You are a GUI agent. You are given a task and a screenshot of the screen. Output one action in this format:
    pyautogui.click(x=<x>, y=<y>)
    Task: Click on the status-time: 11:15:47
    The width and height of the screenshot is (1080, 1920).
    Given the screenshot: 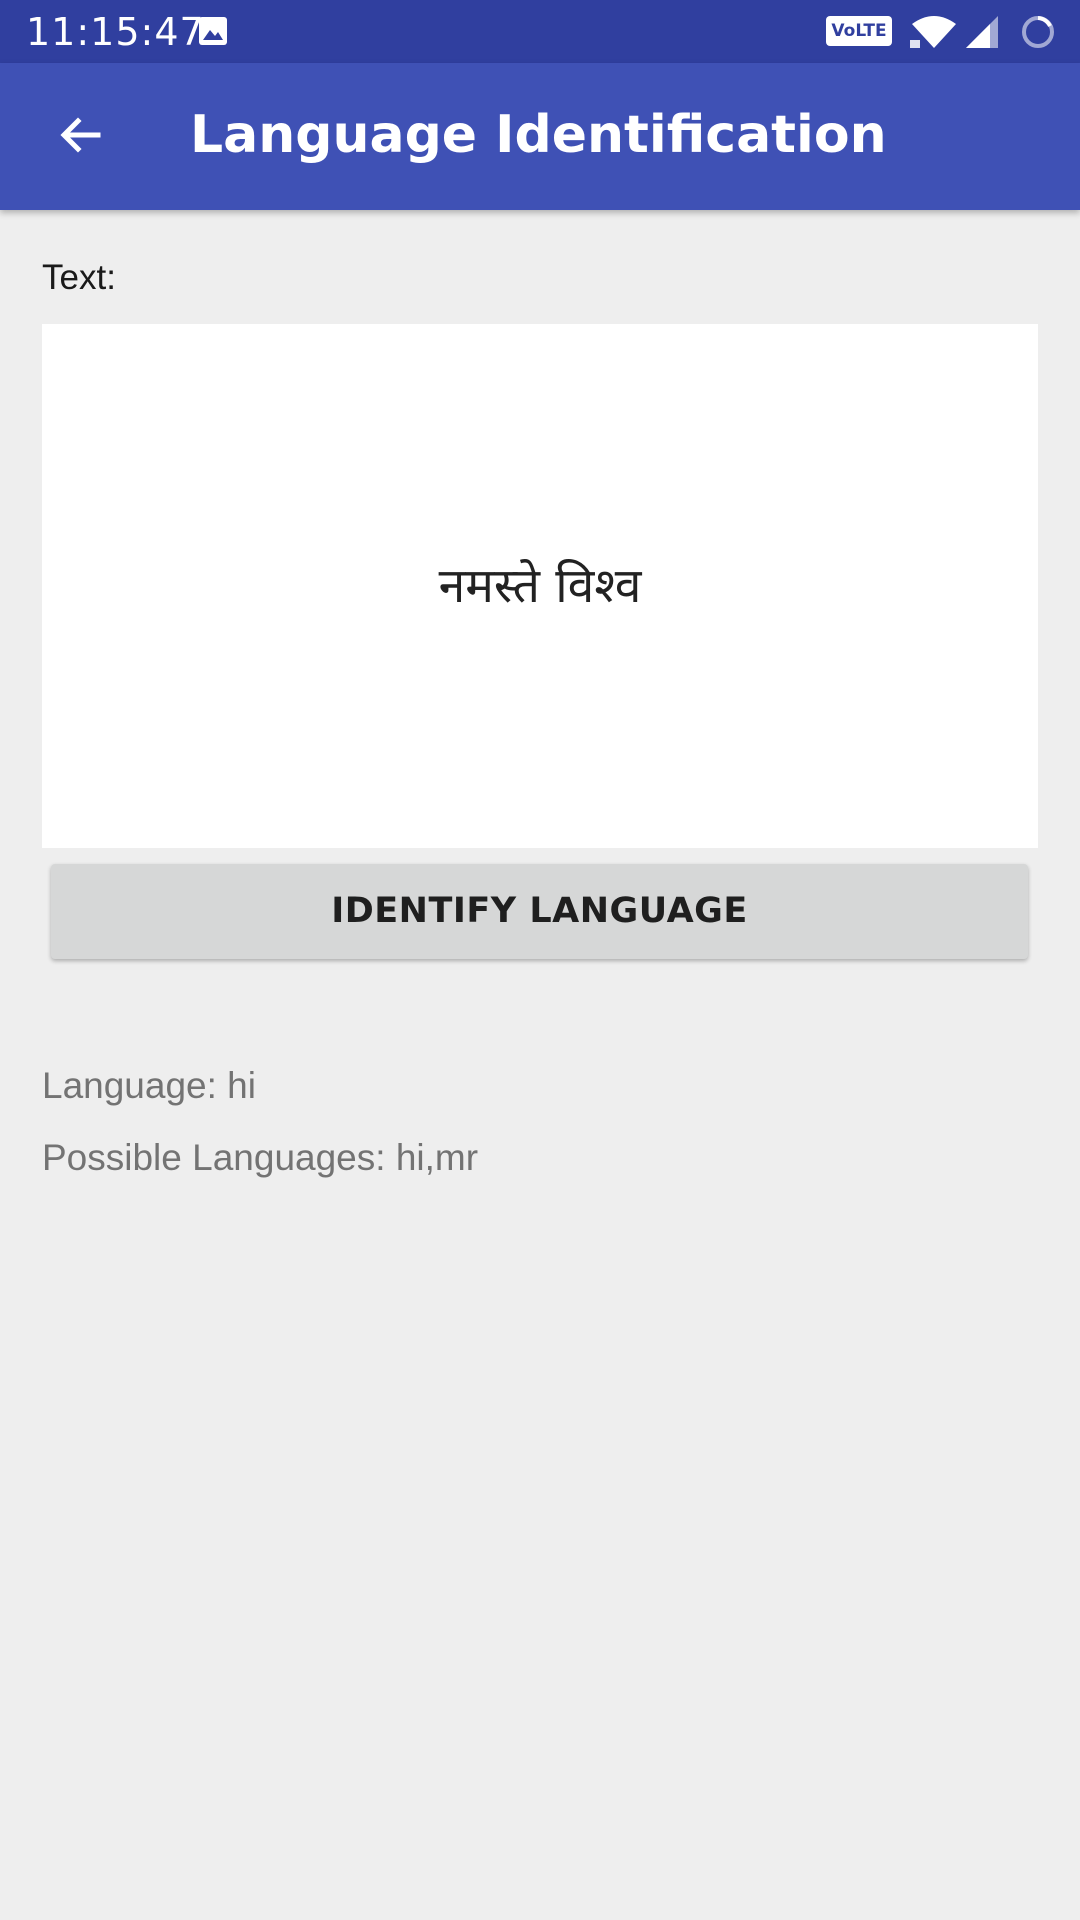 What is the action you would take?
    pyautogui.click(x=115, y=32)
    